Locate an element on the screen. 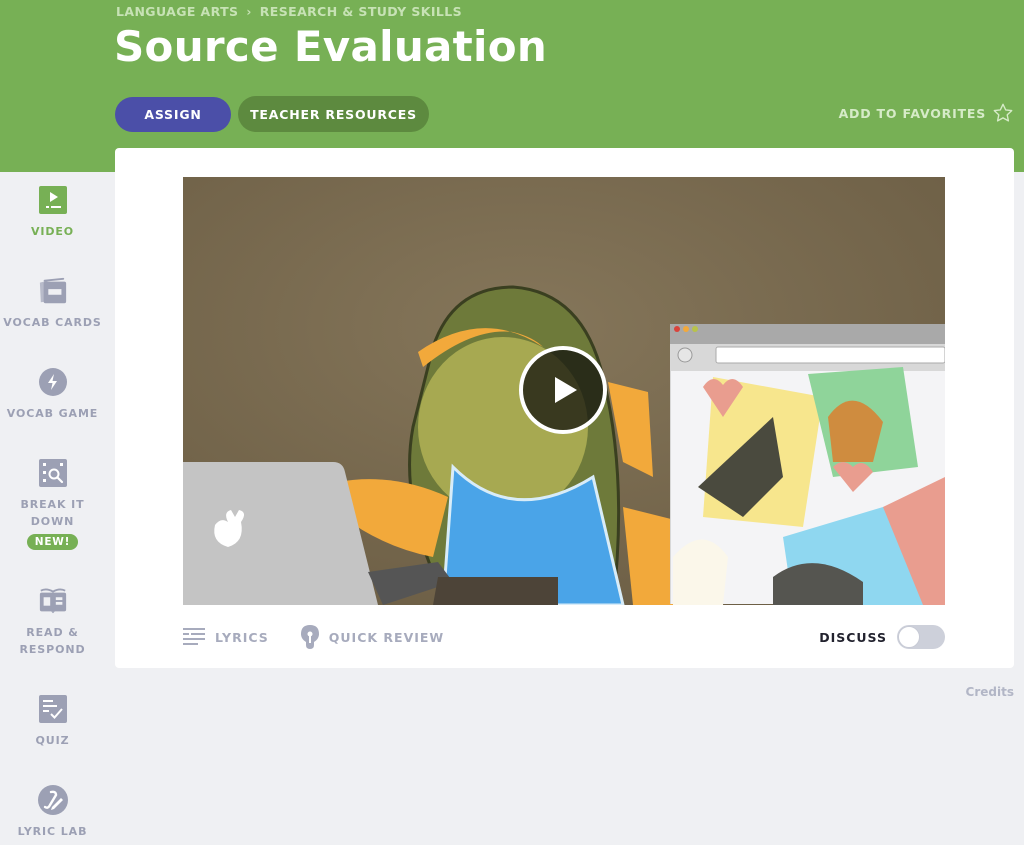  star-icon is located at coordinates (1003, 112).